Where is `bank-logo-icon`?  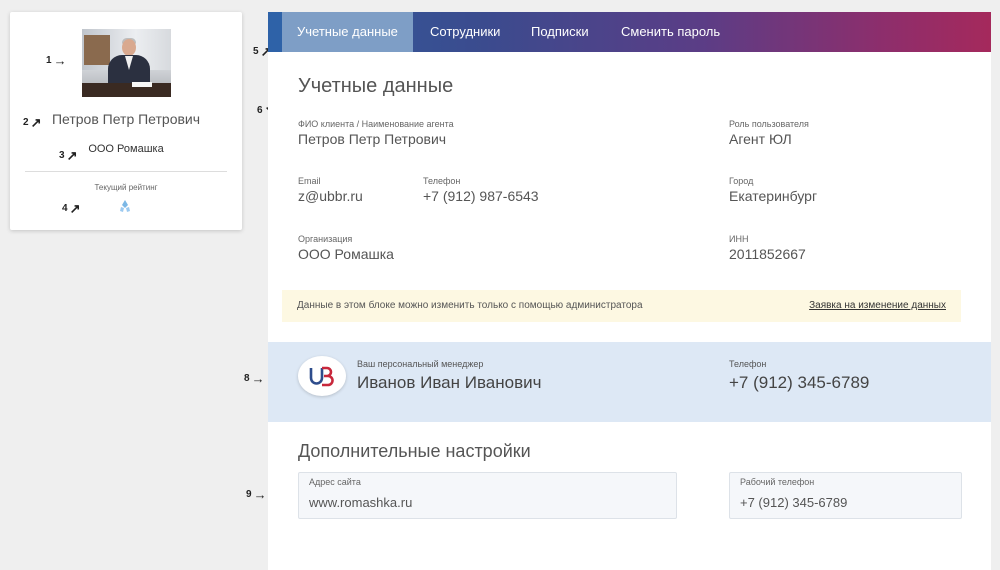
bank-logo-icon is located at coordinates (321, 376).